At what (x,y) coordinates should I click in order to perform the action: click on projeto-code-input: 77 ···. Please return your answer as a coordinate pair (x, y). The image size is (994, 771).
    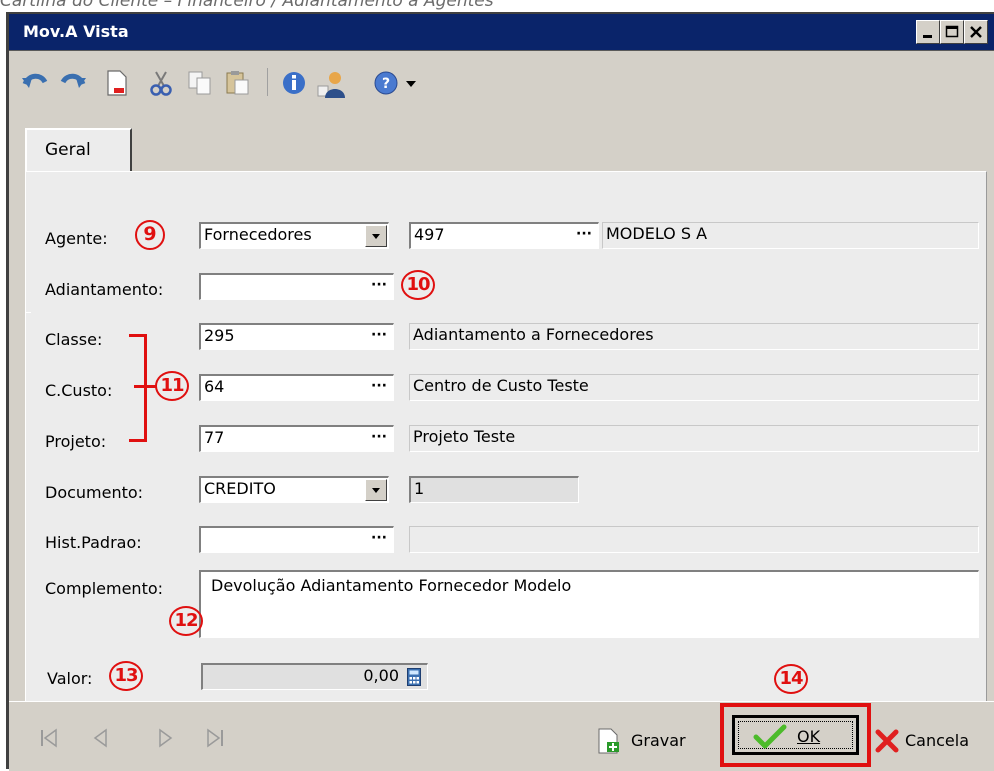
    Looking at the image, I should click on (296, 438).